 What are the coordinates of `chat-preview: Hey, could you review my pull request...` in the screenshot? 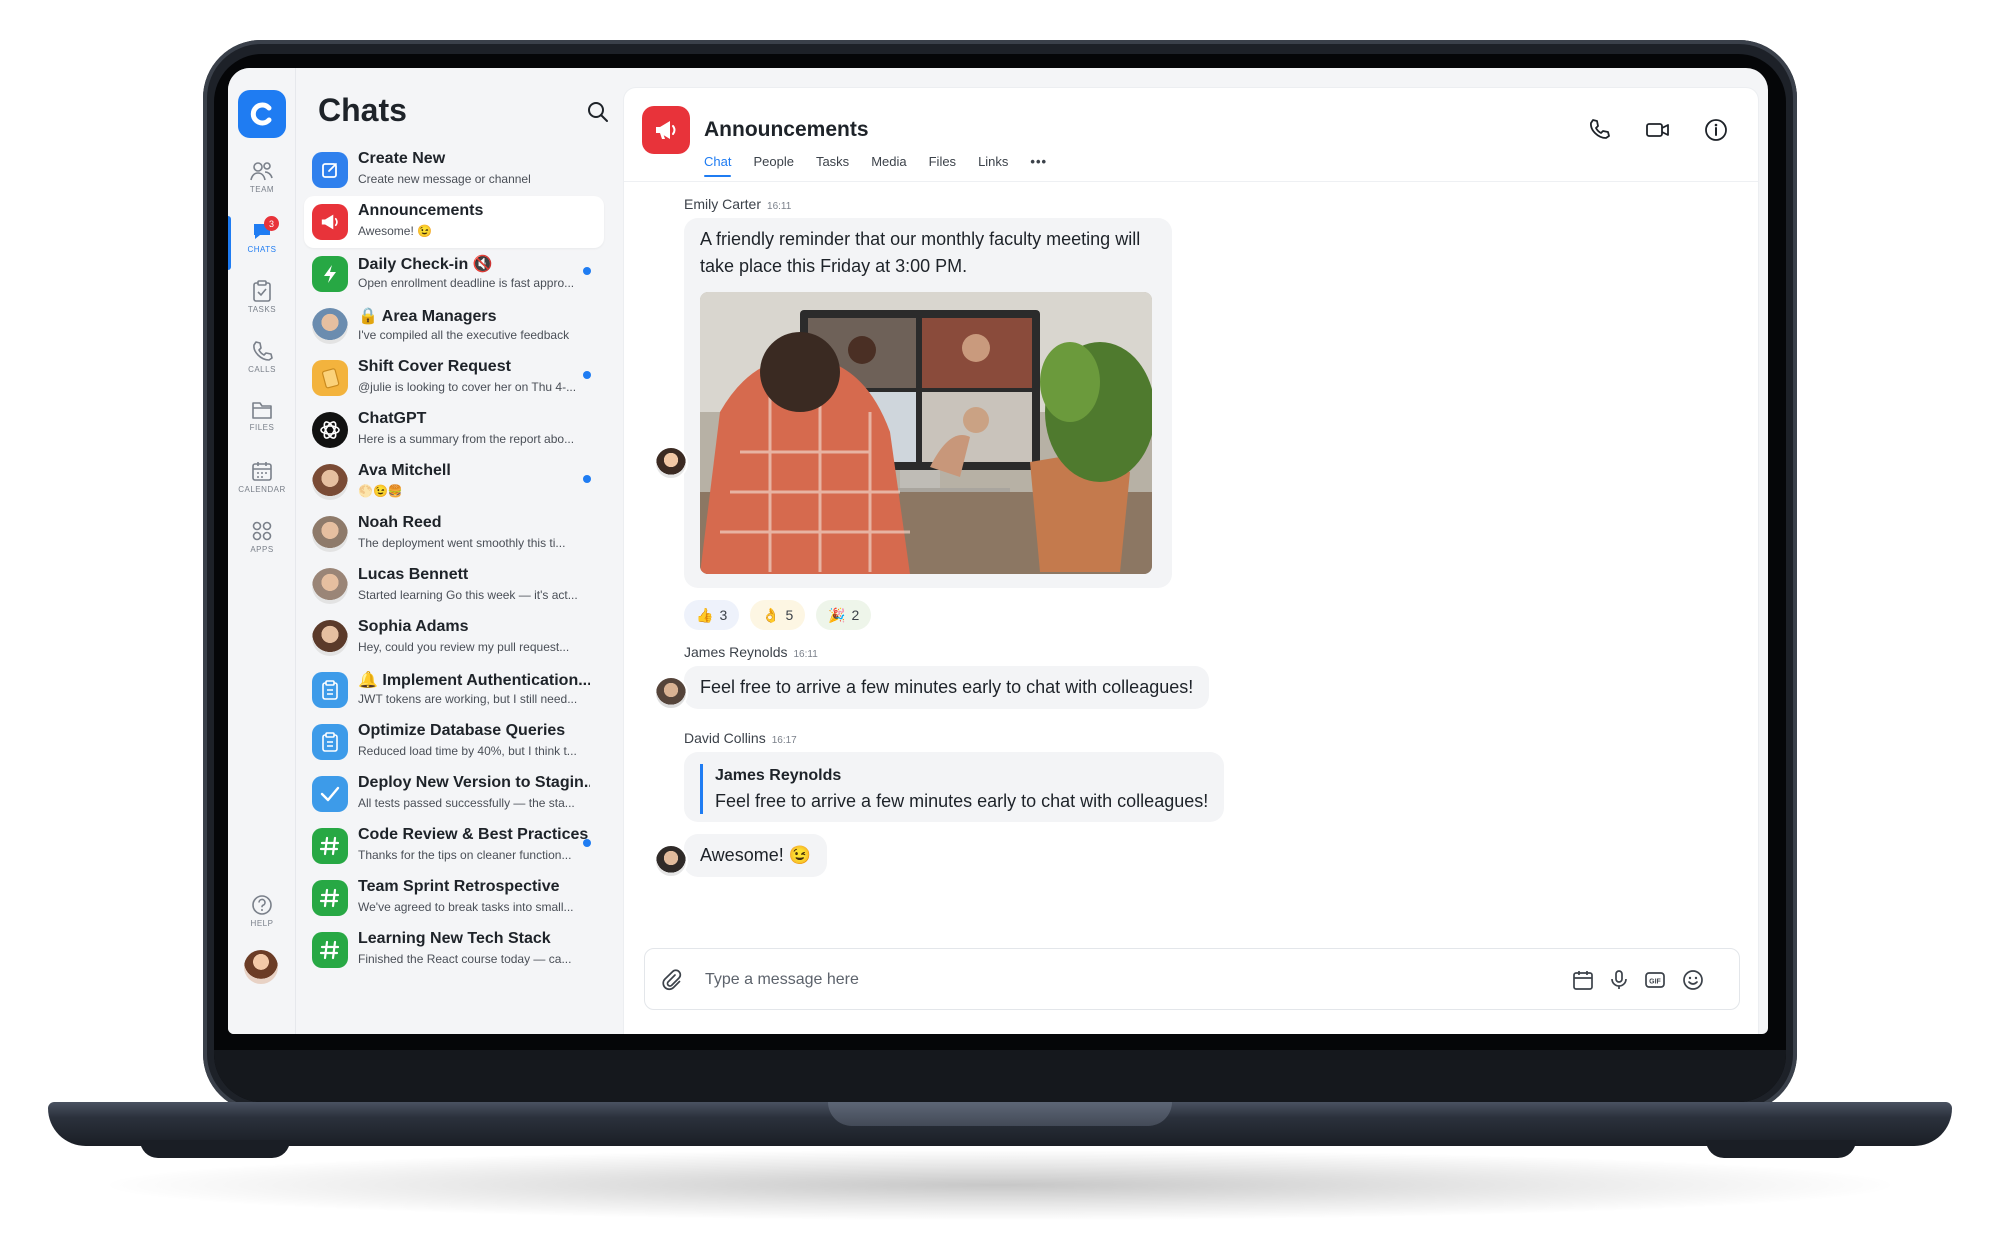 It's located at (464, 647).